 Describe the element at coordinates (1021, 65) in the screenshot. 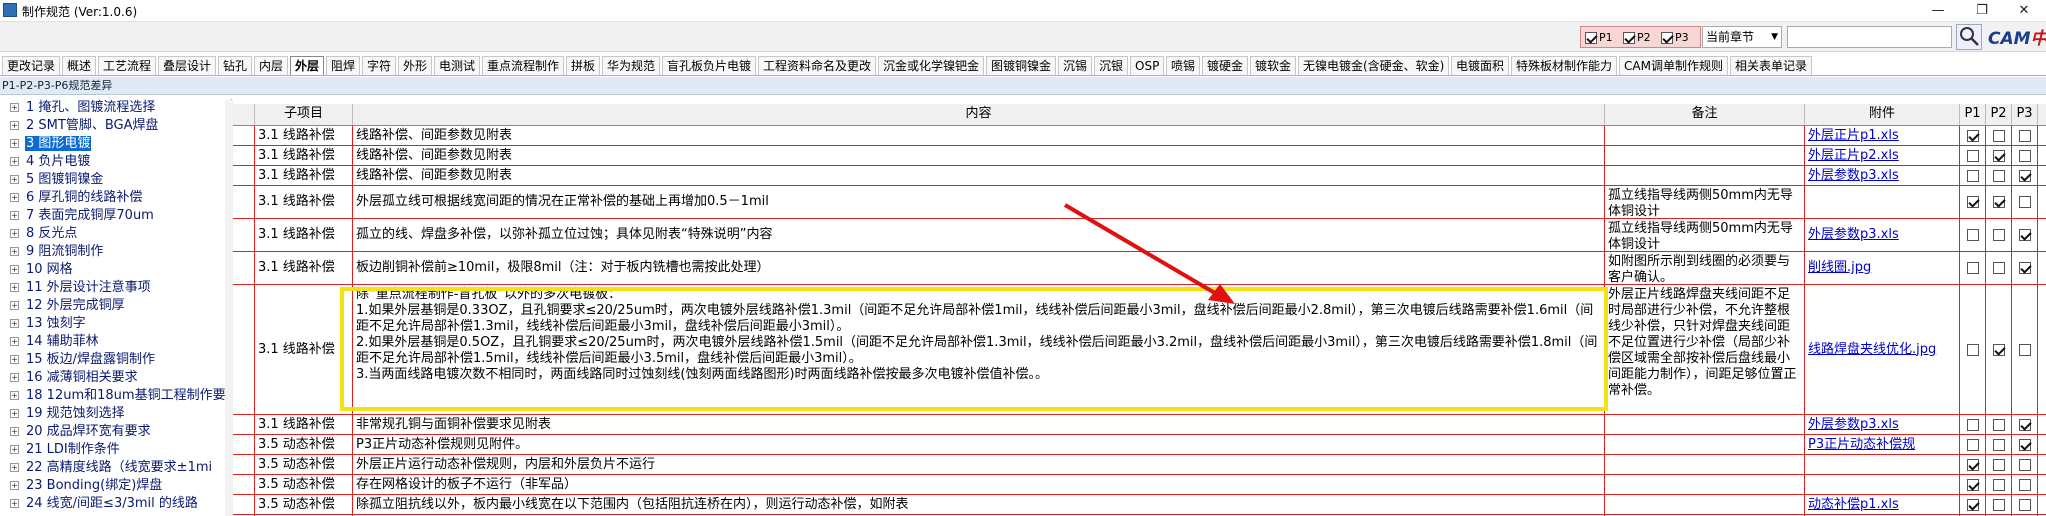

I see `tab-17: 图镀铜镍金` at that location.